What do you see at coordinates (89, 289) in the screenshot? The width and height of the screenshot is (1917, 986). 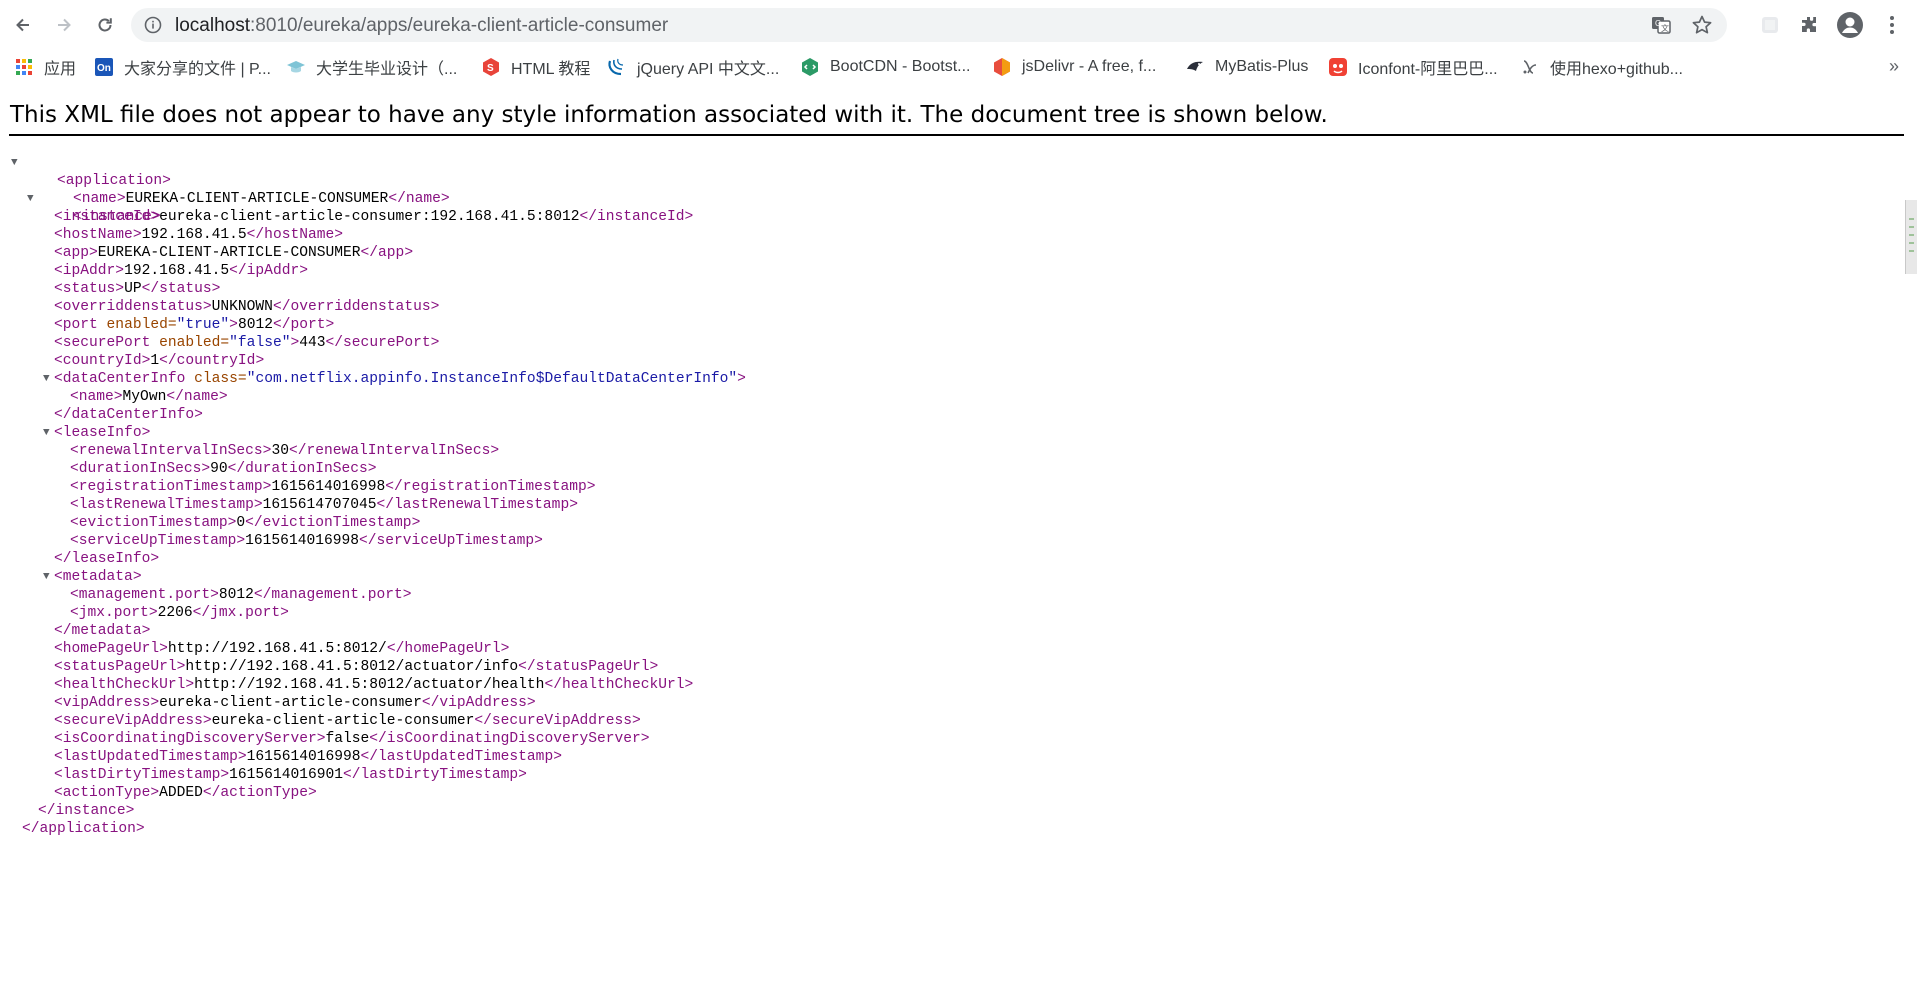 I see `xml-tag: <status>` at bounding box center [89, 289].